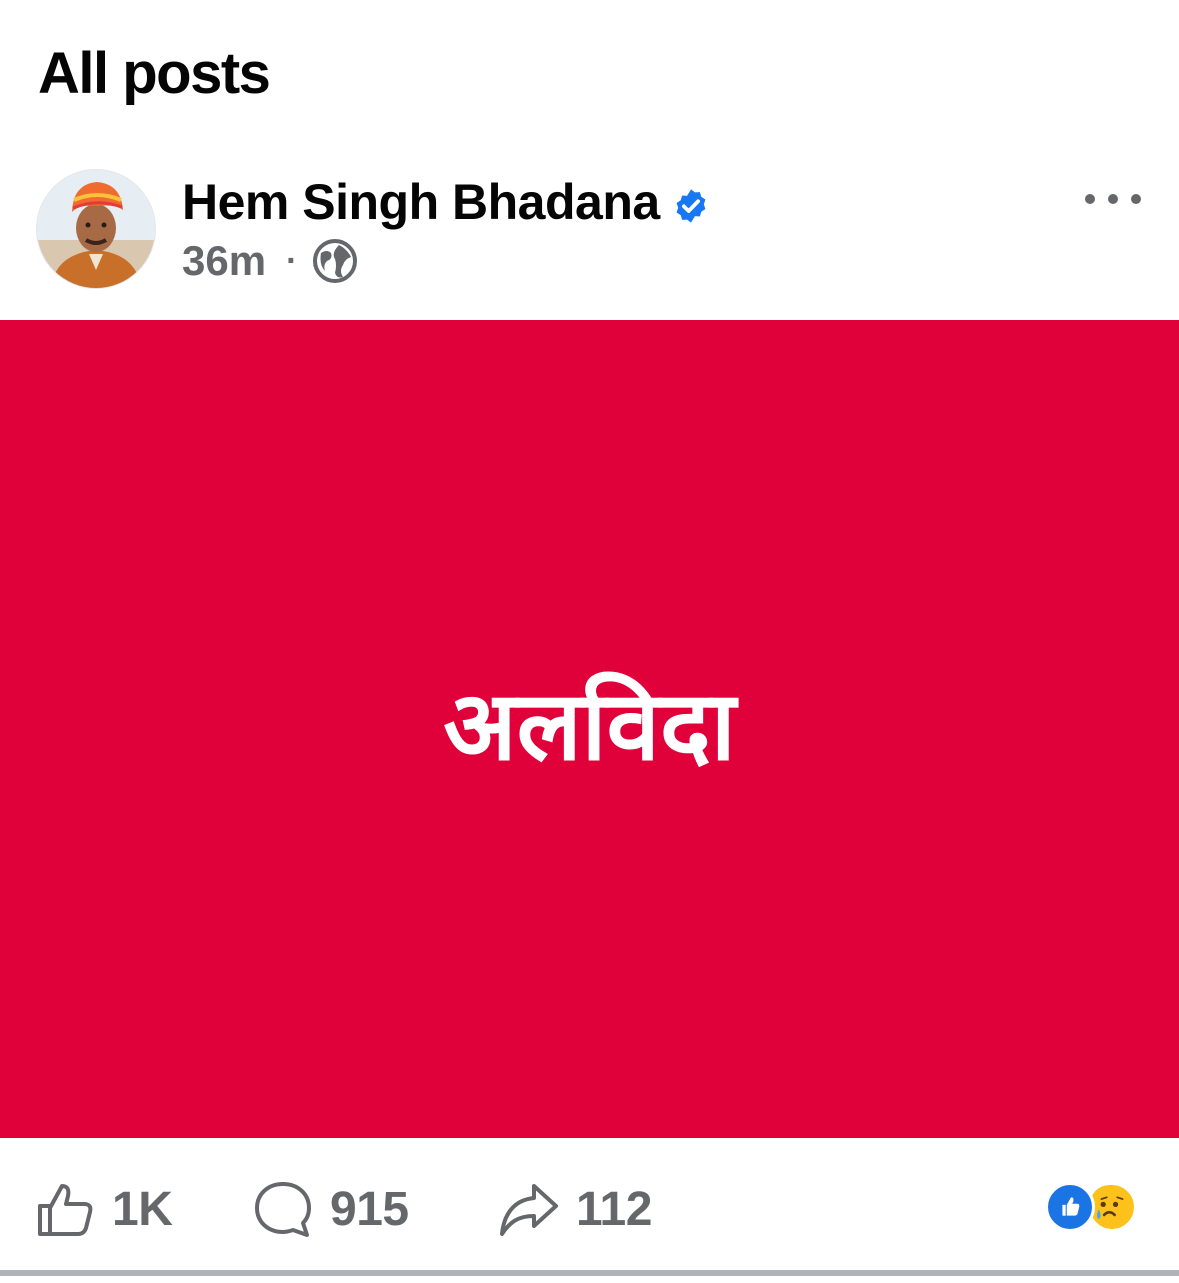  Describe the element at coordinates (65, 1210) in the screenshot. I see `thumbs-up-icon` at that location.